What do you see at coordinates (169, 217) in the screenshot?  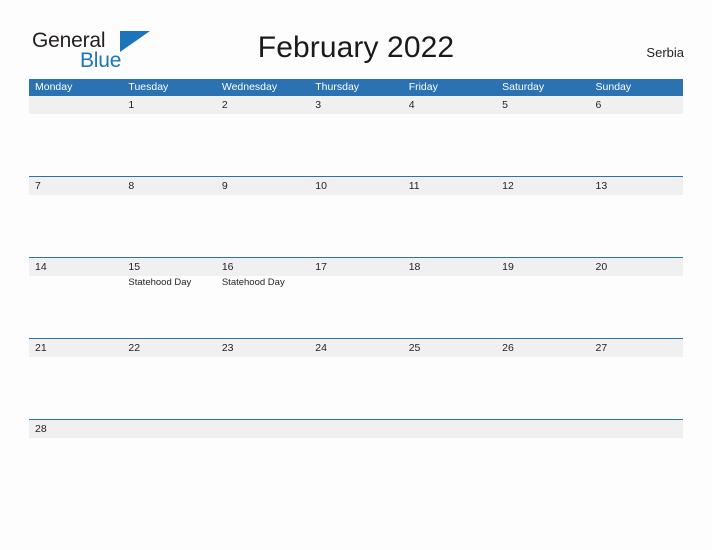 I see `calendar-day-cell: 8` at bounding box center [169, 217].